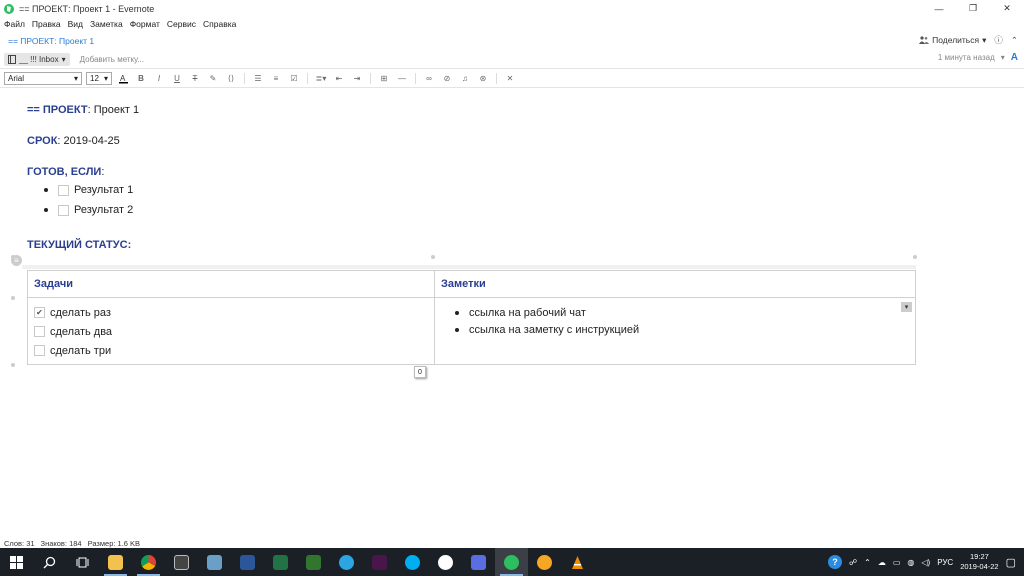  I want to click on cloud-icon: ☁, so click(882, 562).